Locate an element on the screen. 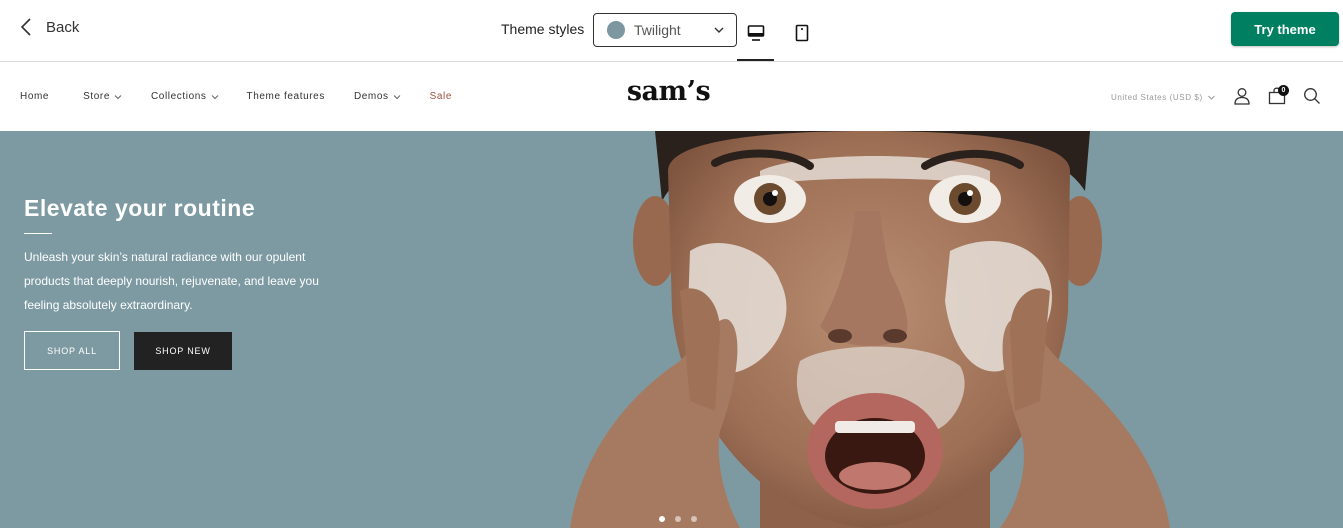  store-logo: sam’s is located at coordinates (671, 91).